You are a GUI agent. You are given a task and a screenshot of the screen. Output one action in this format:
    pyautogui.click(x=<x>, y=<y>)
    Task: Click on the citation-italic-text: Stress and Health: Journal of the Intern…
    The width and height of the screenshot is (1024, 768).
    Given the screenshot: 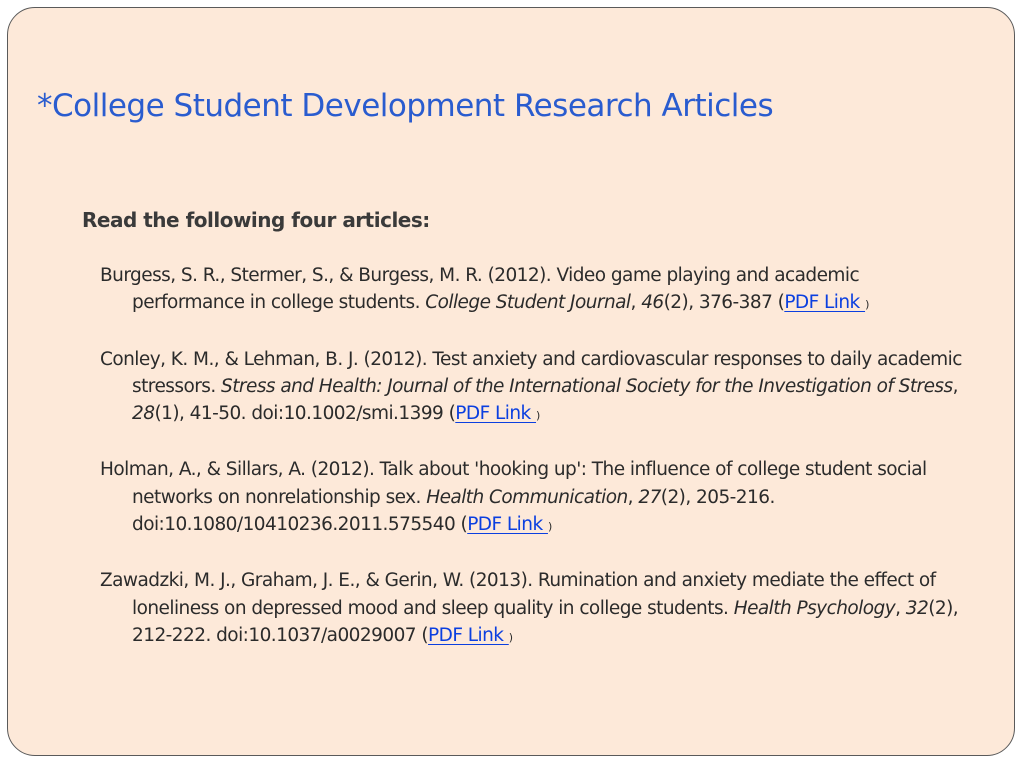 What is the action you would take?
    pyautogui.click(x=587, y=386)
    